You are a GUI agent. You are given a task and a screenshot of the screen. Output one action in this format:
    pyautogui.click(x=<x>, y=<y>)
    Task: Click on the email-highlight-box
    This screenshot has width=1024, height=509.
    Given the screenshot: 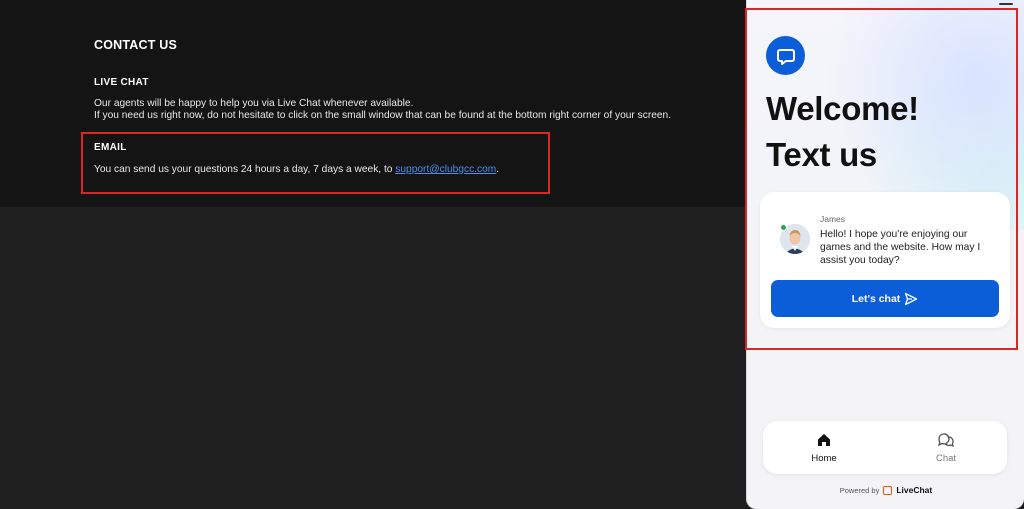 What is the action you would take?
    pyautogui.click(x=315, y=163)
    